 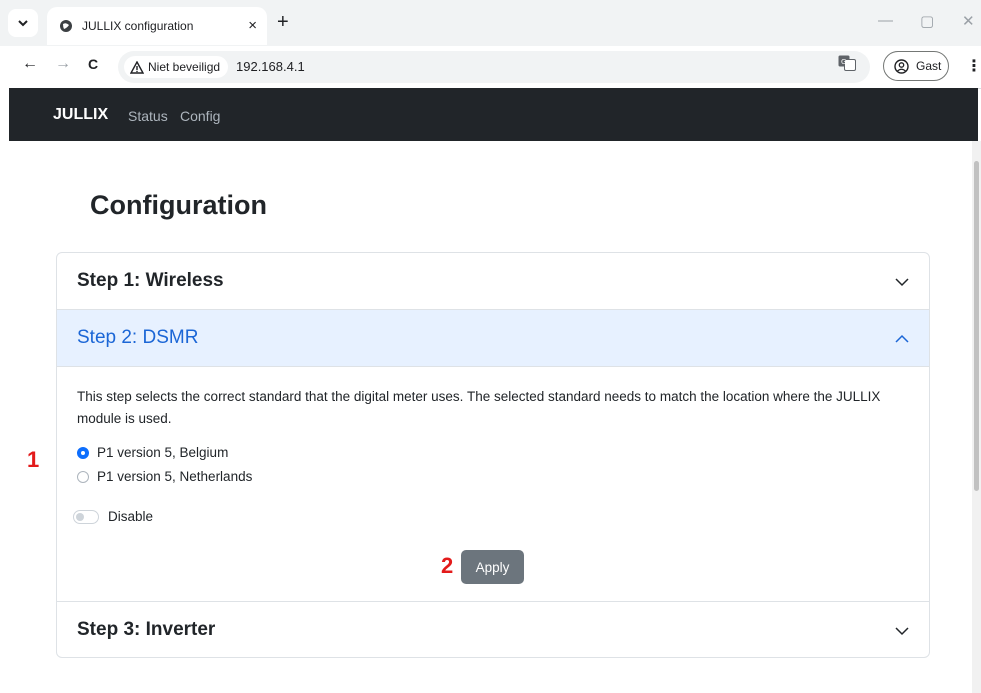 I want to click on tab-title: JULLIX configuration, so click(x=138, y=26).